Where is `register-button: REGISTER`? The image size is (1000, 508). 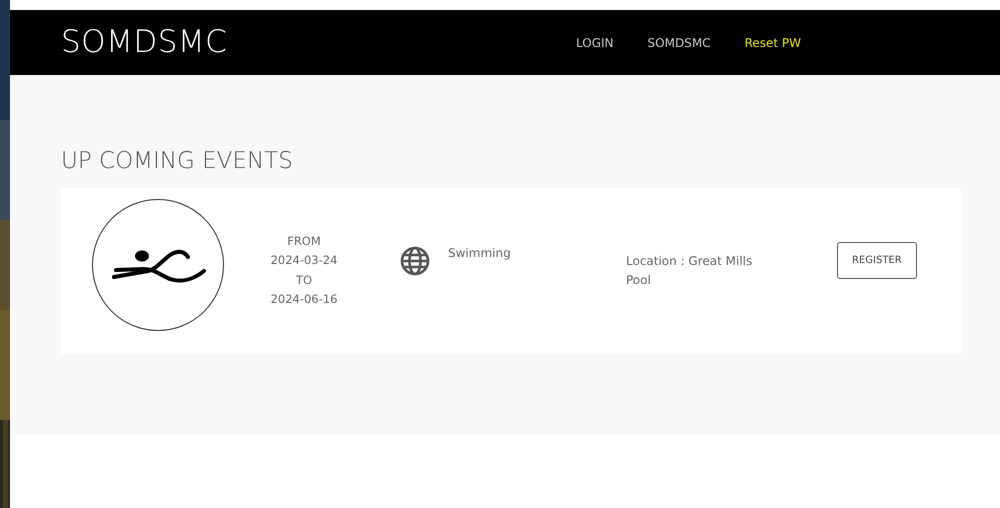 register-button: REGISTER is located at coordinates (877, 260).